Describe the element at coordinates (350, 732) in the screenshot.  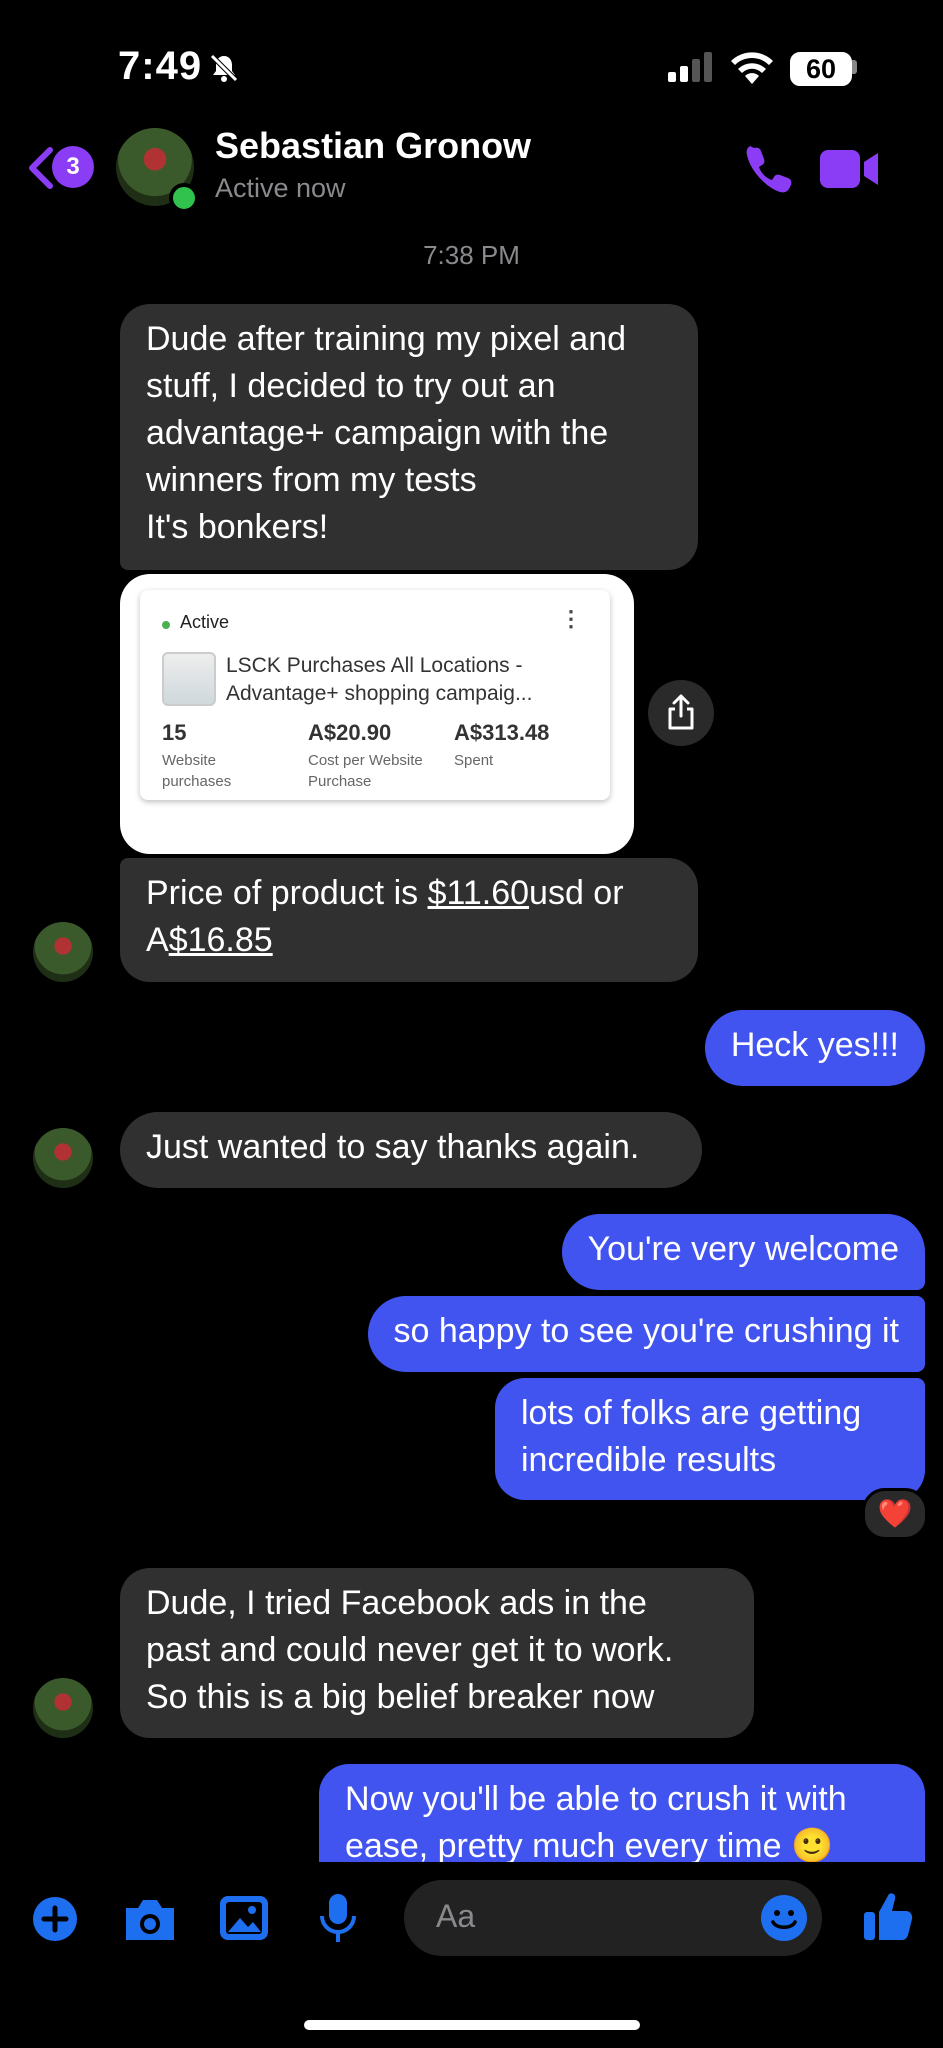
I see `stat-value: A$20.90` at that location.